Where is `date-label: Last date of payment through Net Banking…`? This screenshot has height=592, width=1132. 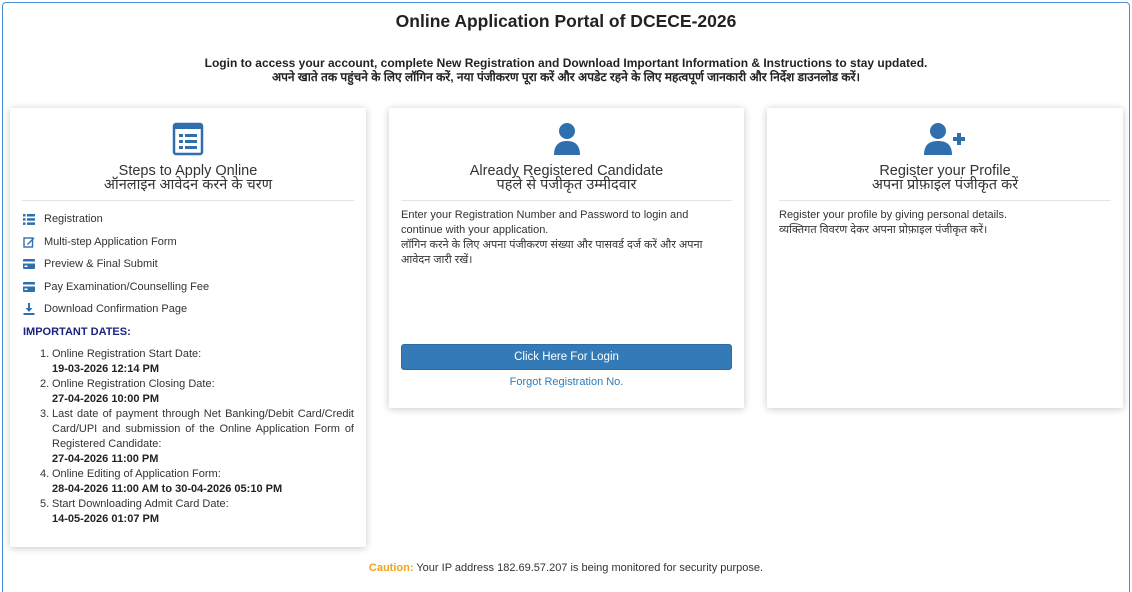 date-label: Last date of payment through Net Banking… is located at coordinates (203, 429).